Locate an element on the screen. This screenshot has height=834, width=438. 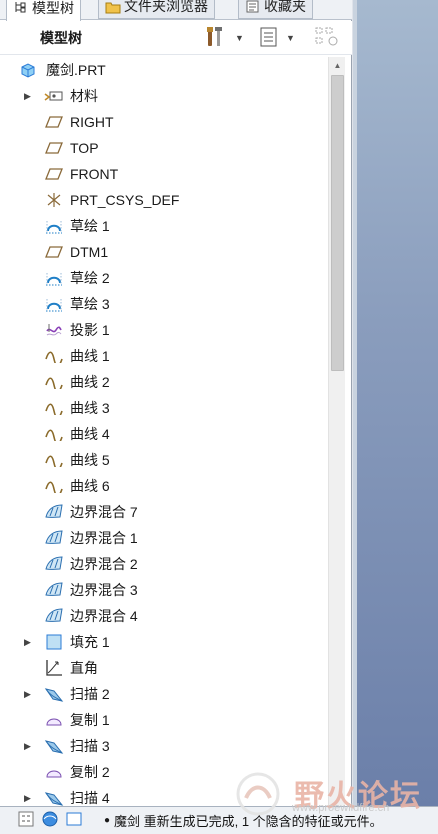
settings-tool-button: ▼ is located at coordinates (224, 38).